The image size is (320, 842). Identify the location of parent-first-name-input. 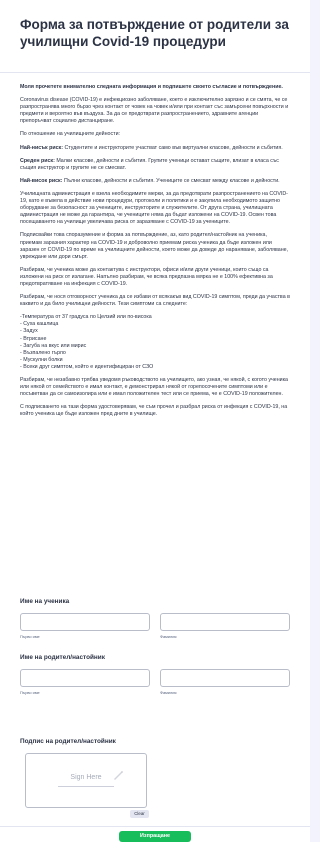
(85, 678).